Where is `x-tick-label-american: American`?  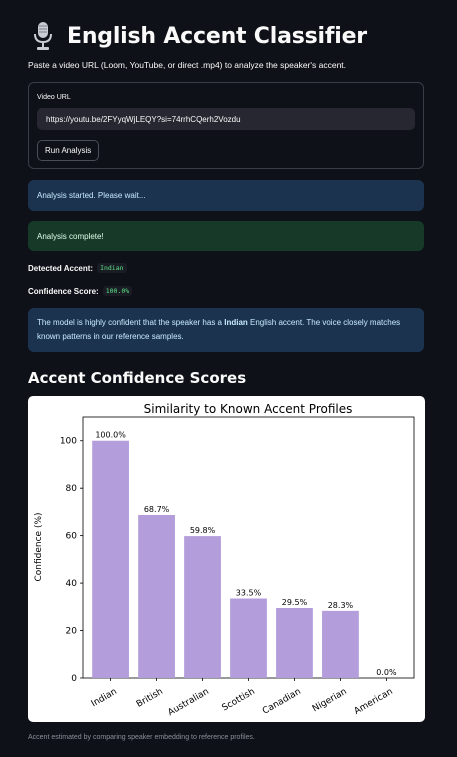
x-tick-label-american: American is located at coordinates (374, 702).